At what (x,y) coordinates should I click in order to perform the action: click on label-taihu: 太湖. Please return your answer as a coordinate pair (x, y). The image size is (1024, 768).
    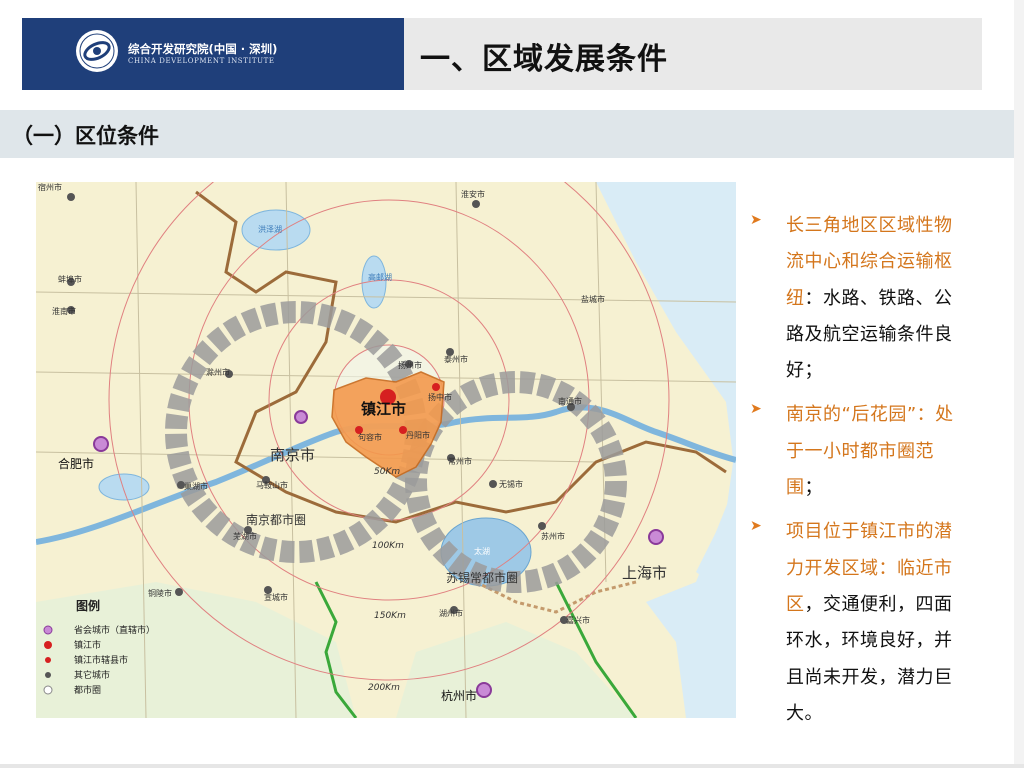
    Looking at the image, I should click on (482, 551).